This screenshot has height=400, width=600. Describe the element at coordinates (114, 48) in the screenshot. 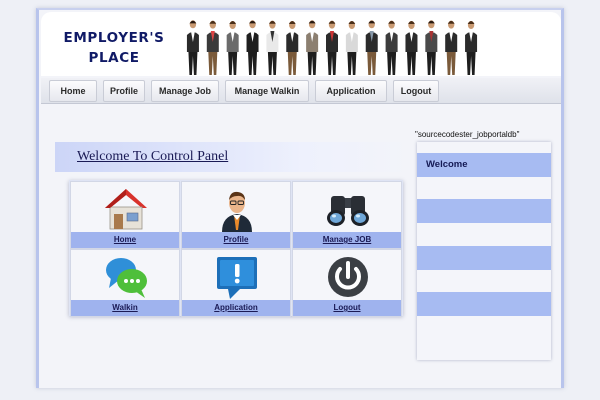

I see `site-logo: EMPLOYER'S PLACE` at that location.